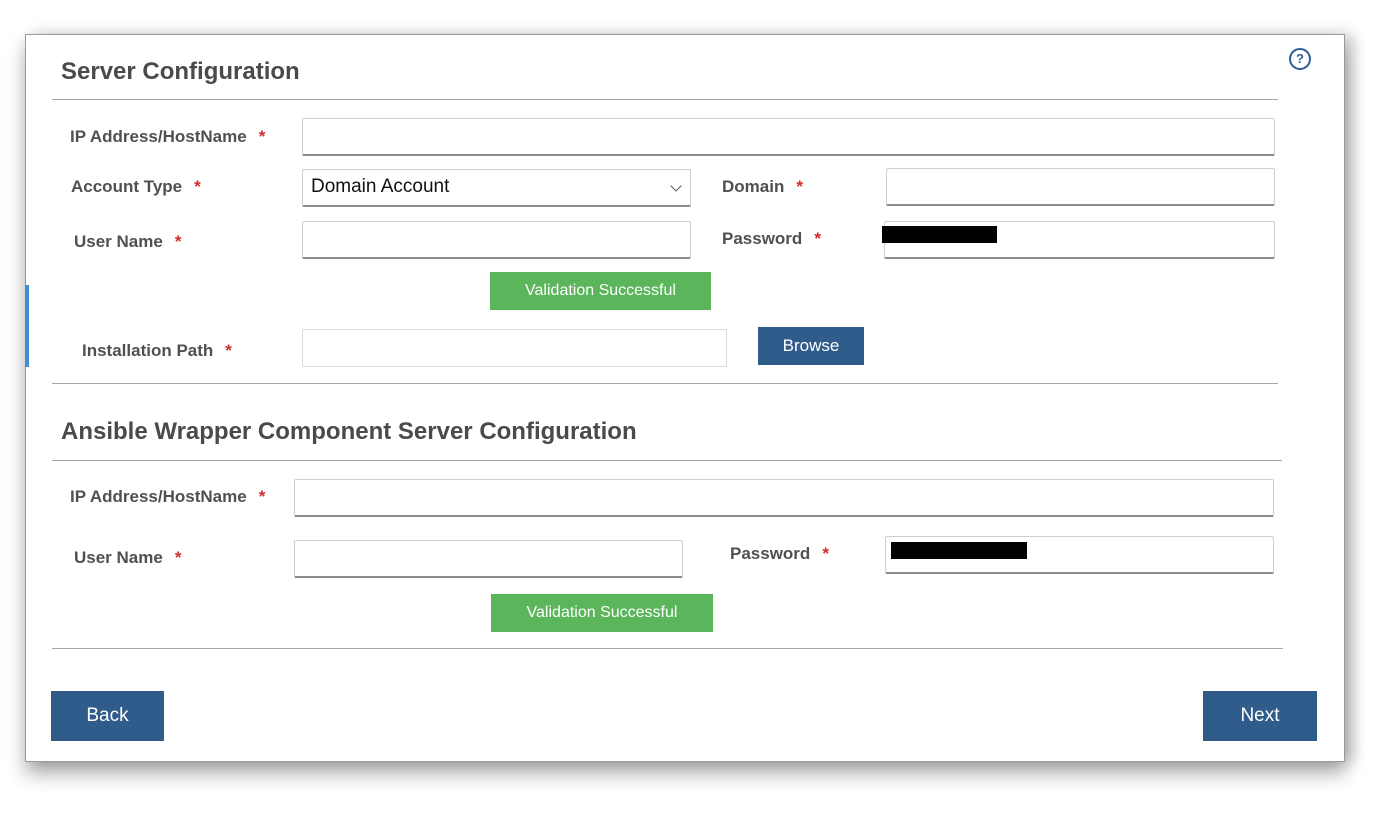 Image resolution: width=1395 pixels, height=815 pixels. Describe the element at coordinates (600, 291) in the screenshot. I see `validation-successful-button: Validation Successful` at that location.